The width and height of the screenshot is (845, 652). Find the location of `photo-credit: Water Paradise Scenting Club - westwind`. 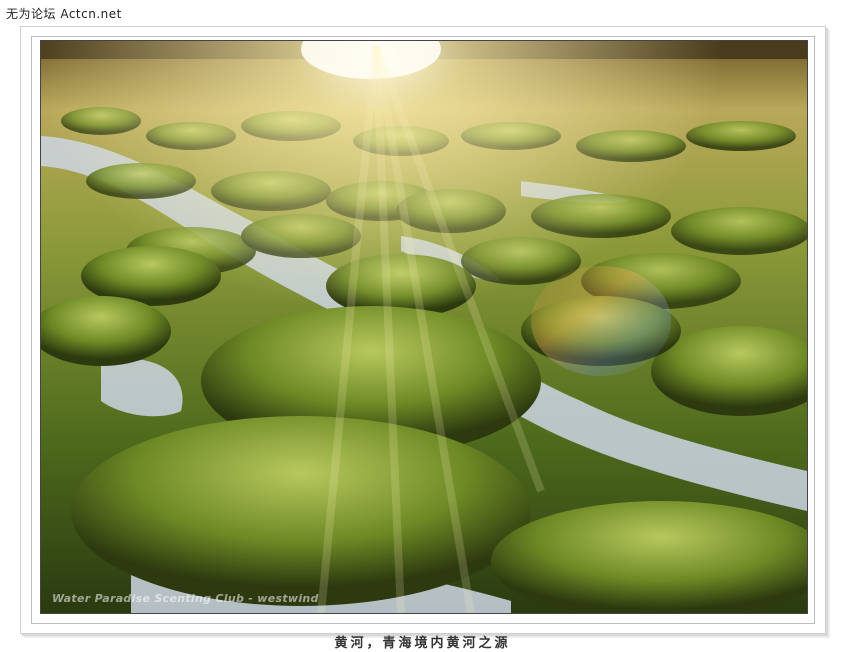

photo-credit: Water Paradise Scenting Club - westwind is located at coordinates (185, 598).